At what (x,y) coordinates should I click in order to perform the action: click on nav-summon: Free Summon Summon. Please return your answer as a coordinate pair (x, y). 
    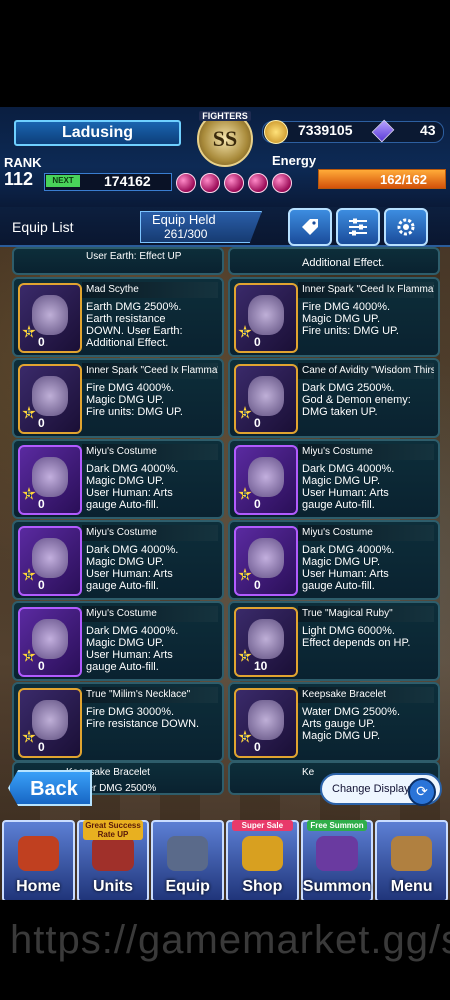
    Looking at the image, I should click on (337, 860).